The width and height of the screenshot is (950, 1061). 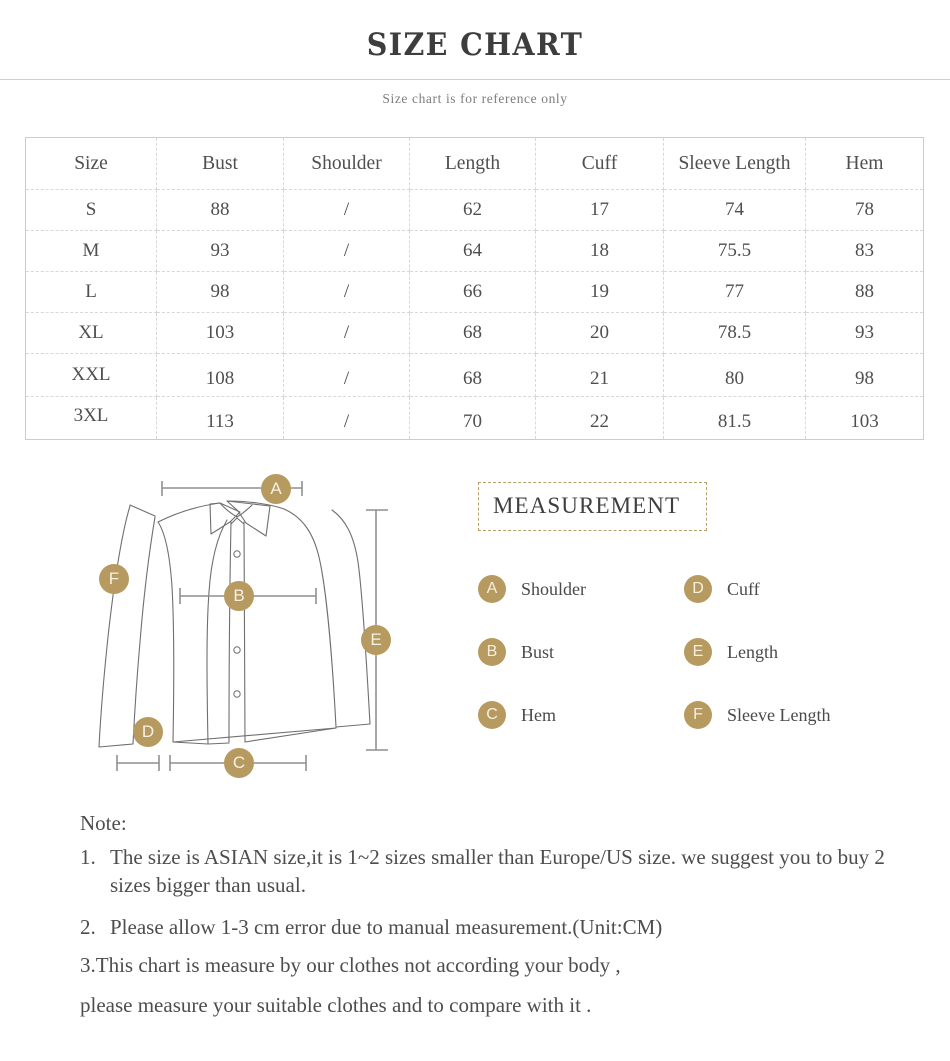 I want to click on cell-sleeve-length: 81.5, so click(x=734, y=418).